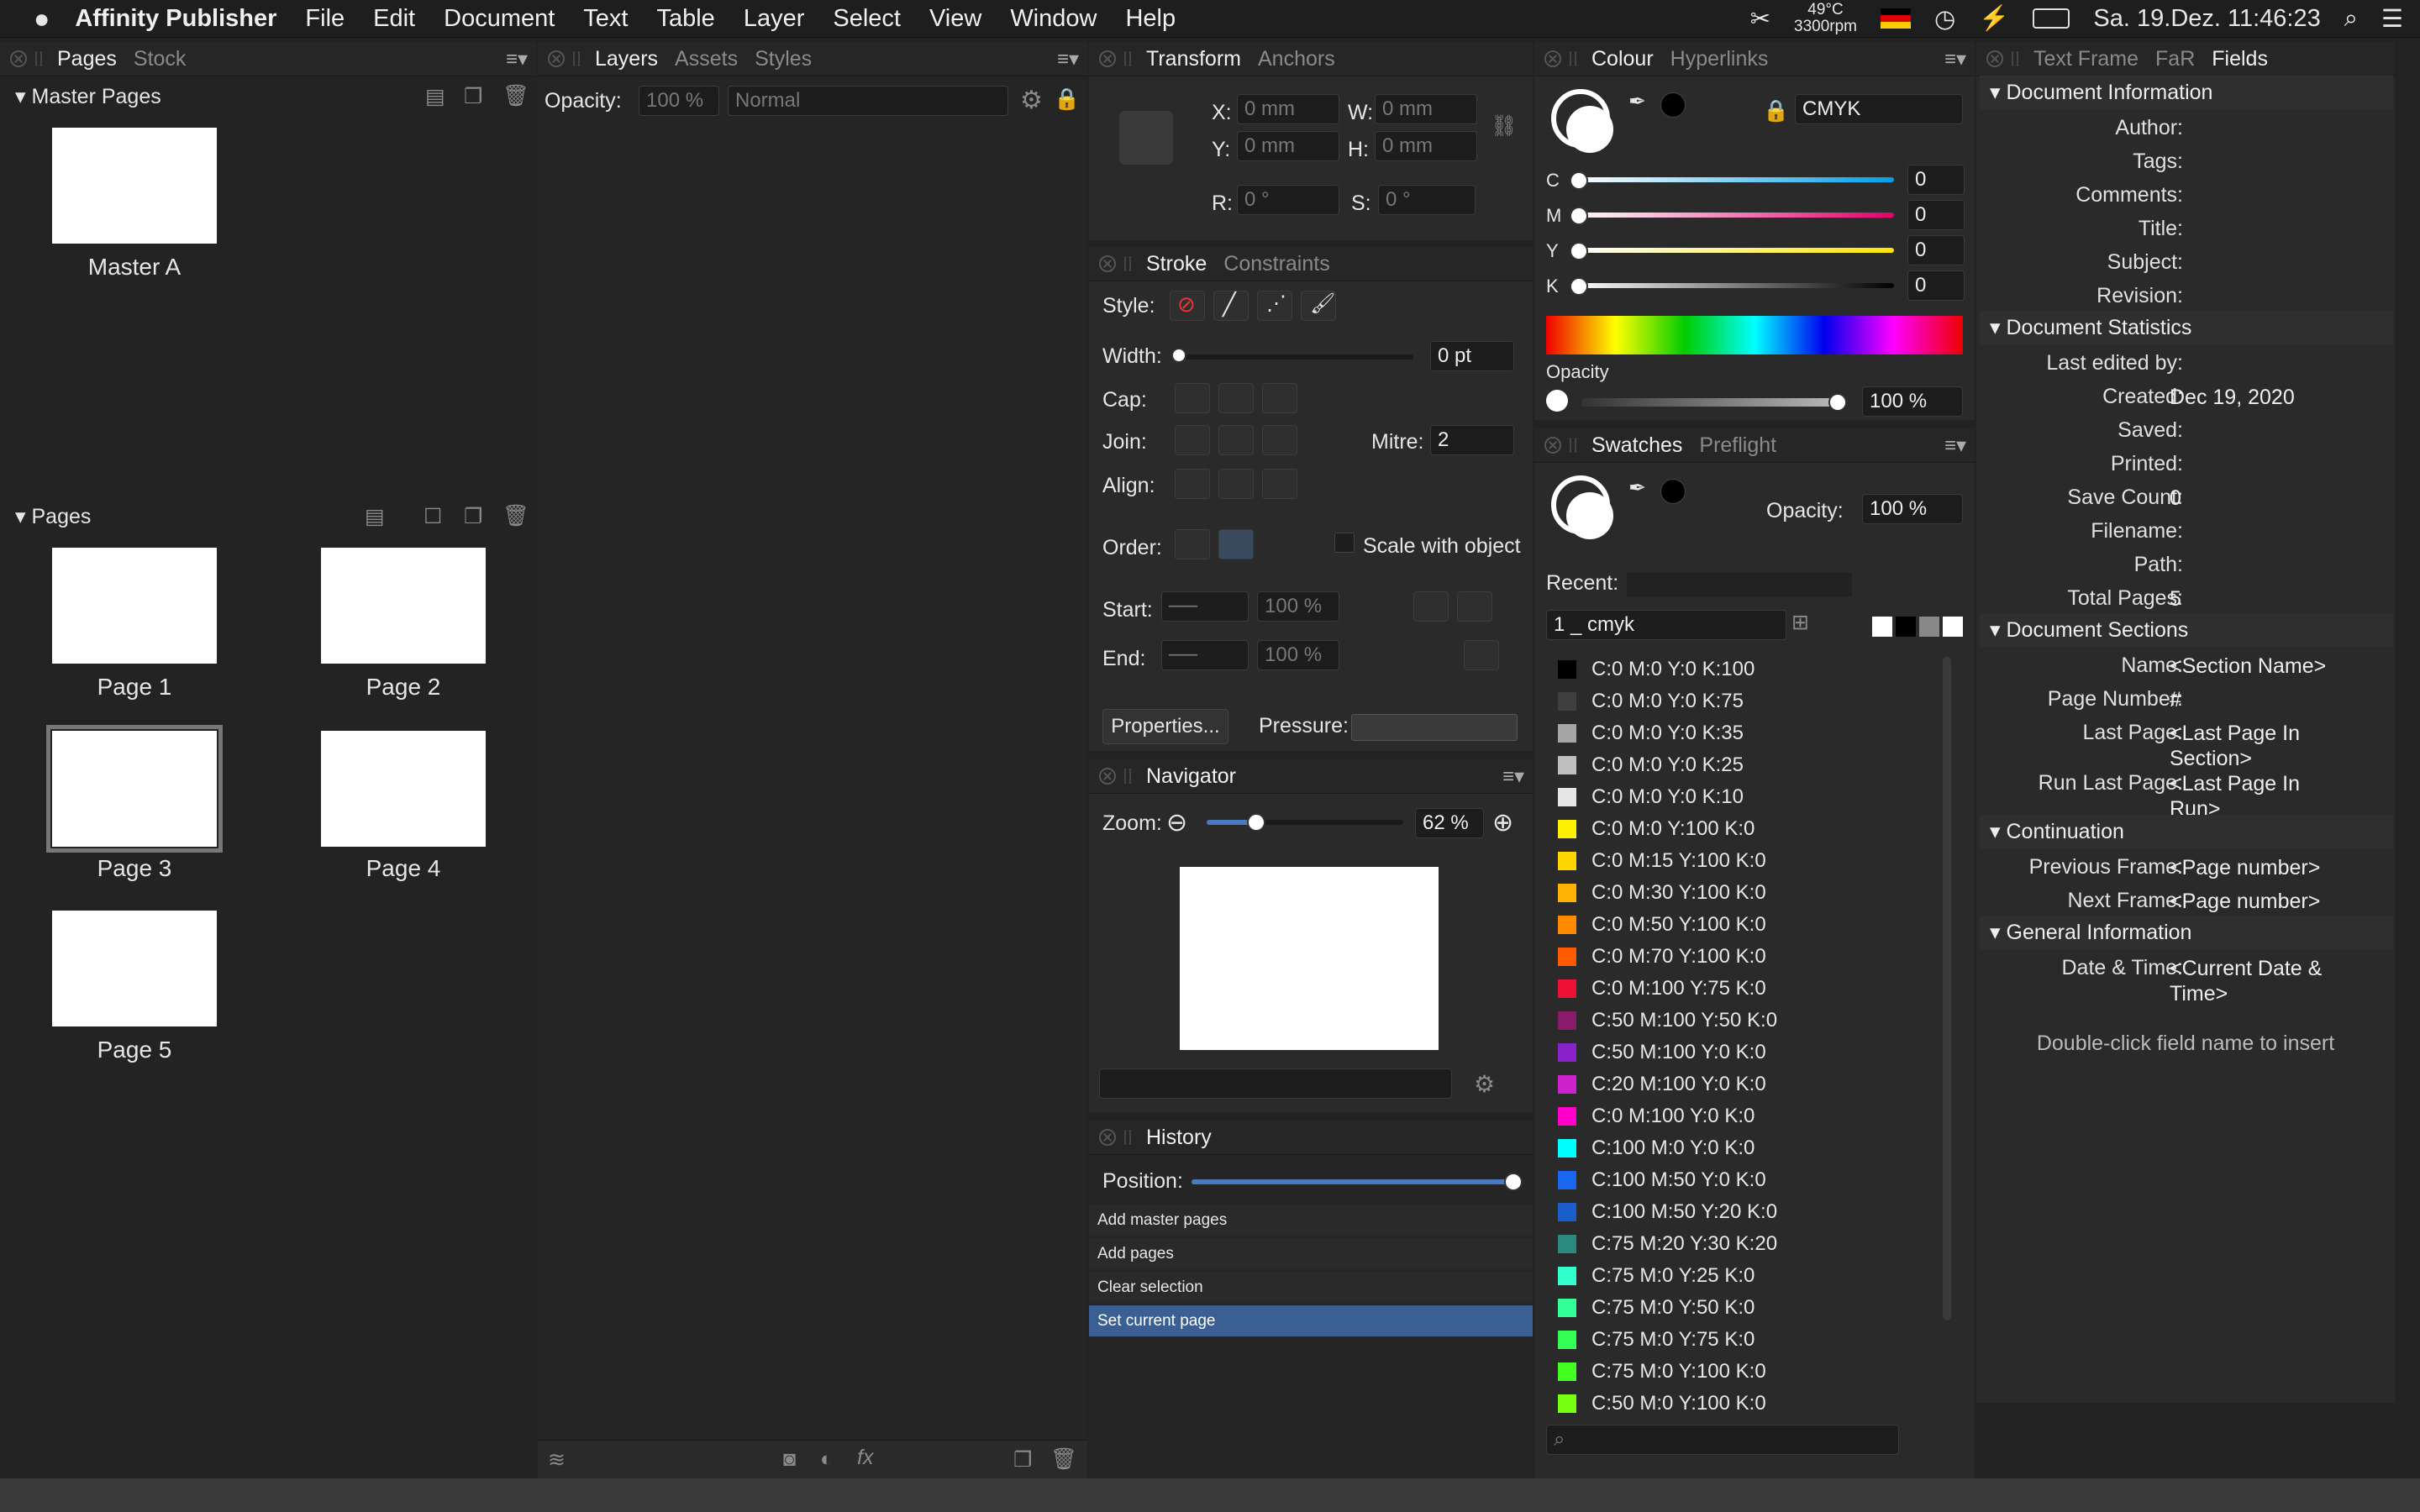 The image size is (2420, 1512). I want to click on field-name: Save Count:, so click(2125, 498).